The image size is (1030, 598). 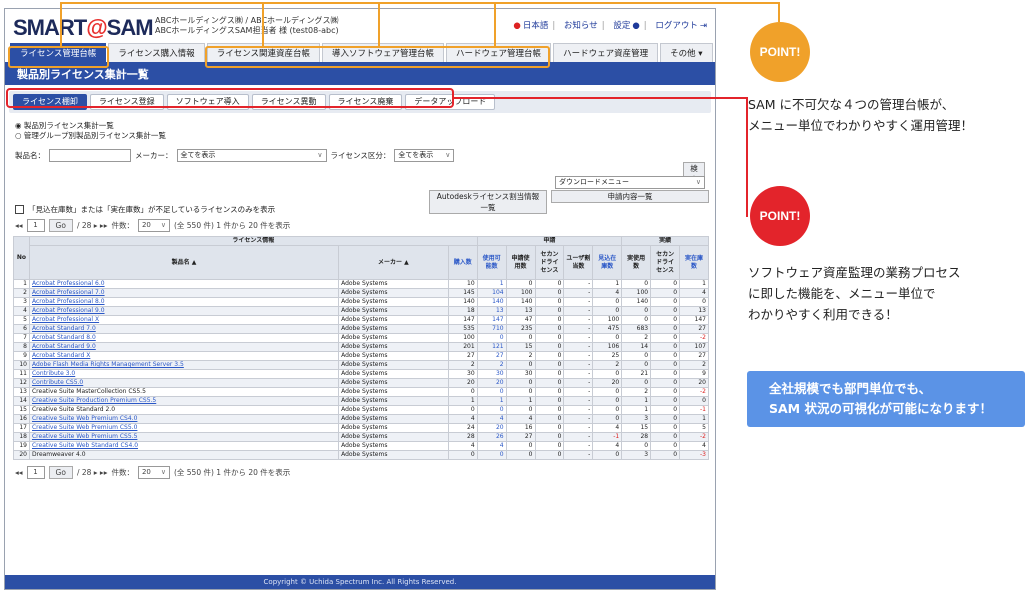 What do you see at coordinates (694, 347) in the screenshot?
I see `value-cell: 107` at bounding box center [694, 347].